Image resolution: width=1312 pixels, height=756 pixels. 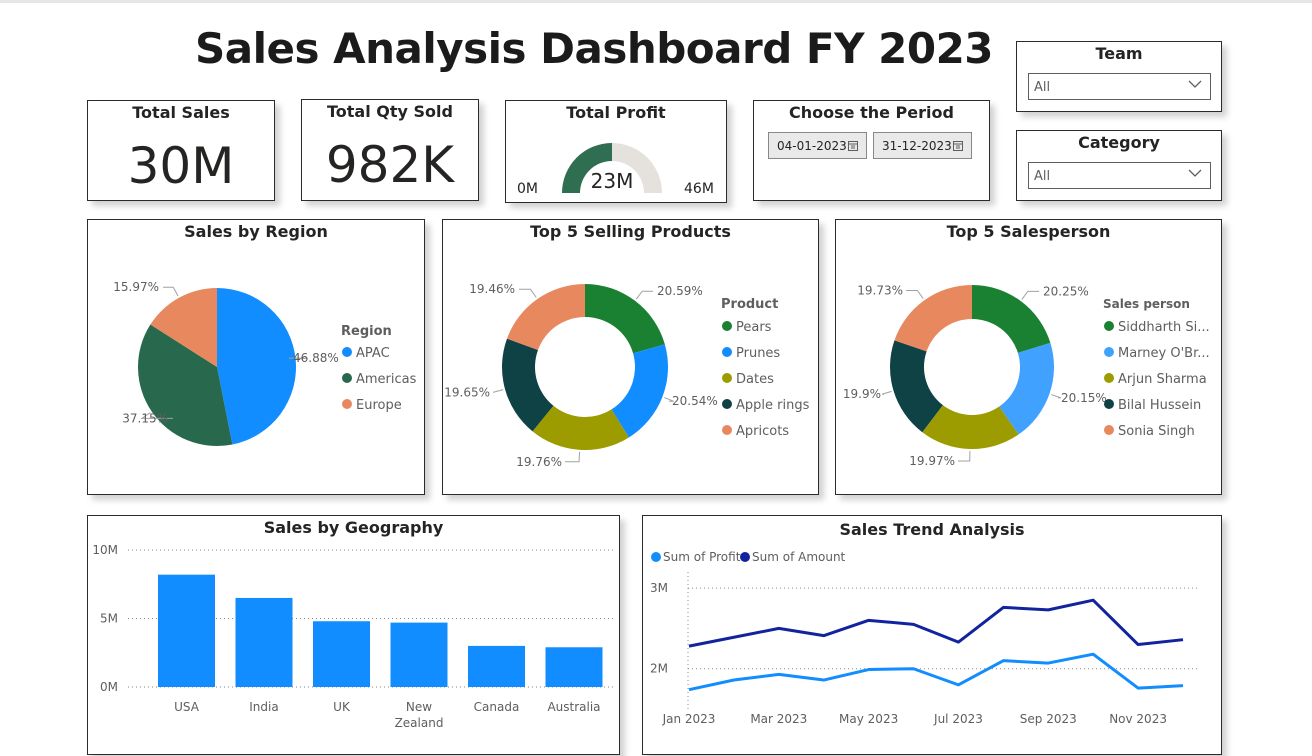 What do you see at coordinates (574, 667) in the screenshot?
I see `bar-australia` at bounding box center [574, 667].